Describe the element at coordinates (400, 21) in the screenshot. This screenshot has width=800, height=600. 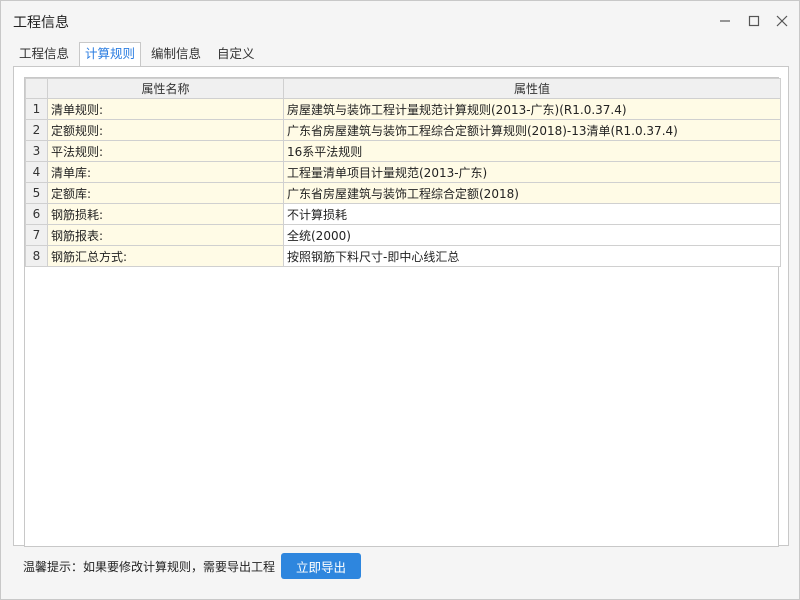
I see `title-bar: 工程信息` at that location.